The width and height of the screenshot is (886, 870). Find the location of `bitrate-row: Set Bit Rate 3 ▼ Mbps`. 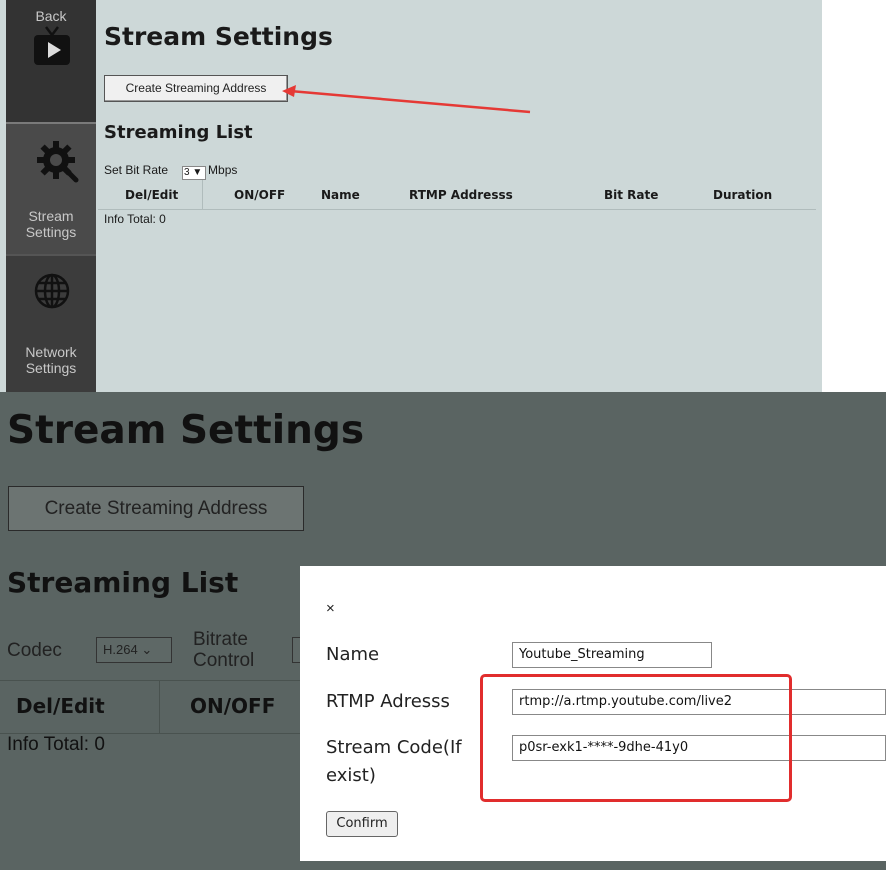

bitrate-row: Set Bit Rate 3 ▼ Mbps is located at coordinates (170, 171).